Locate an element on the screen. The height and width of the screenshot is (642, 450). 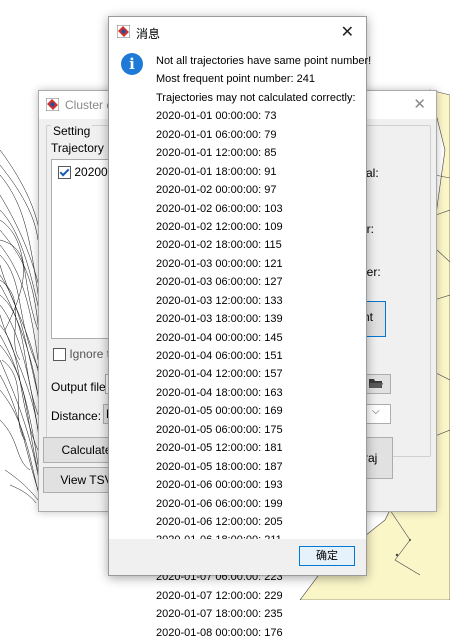
message-line: 2020-01-02 06:00:00: 103 is located at coordinates (219, 208).